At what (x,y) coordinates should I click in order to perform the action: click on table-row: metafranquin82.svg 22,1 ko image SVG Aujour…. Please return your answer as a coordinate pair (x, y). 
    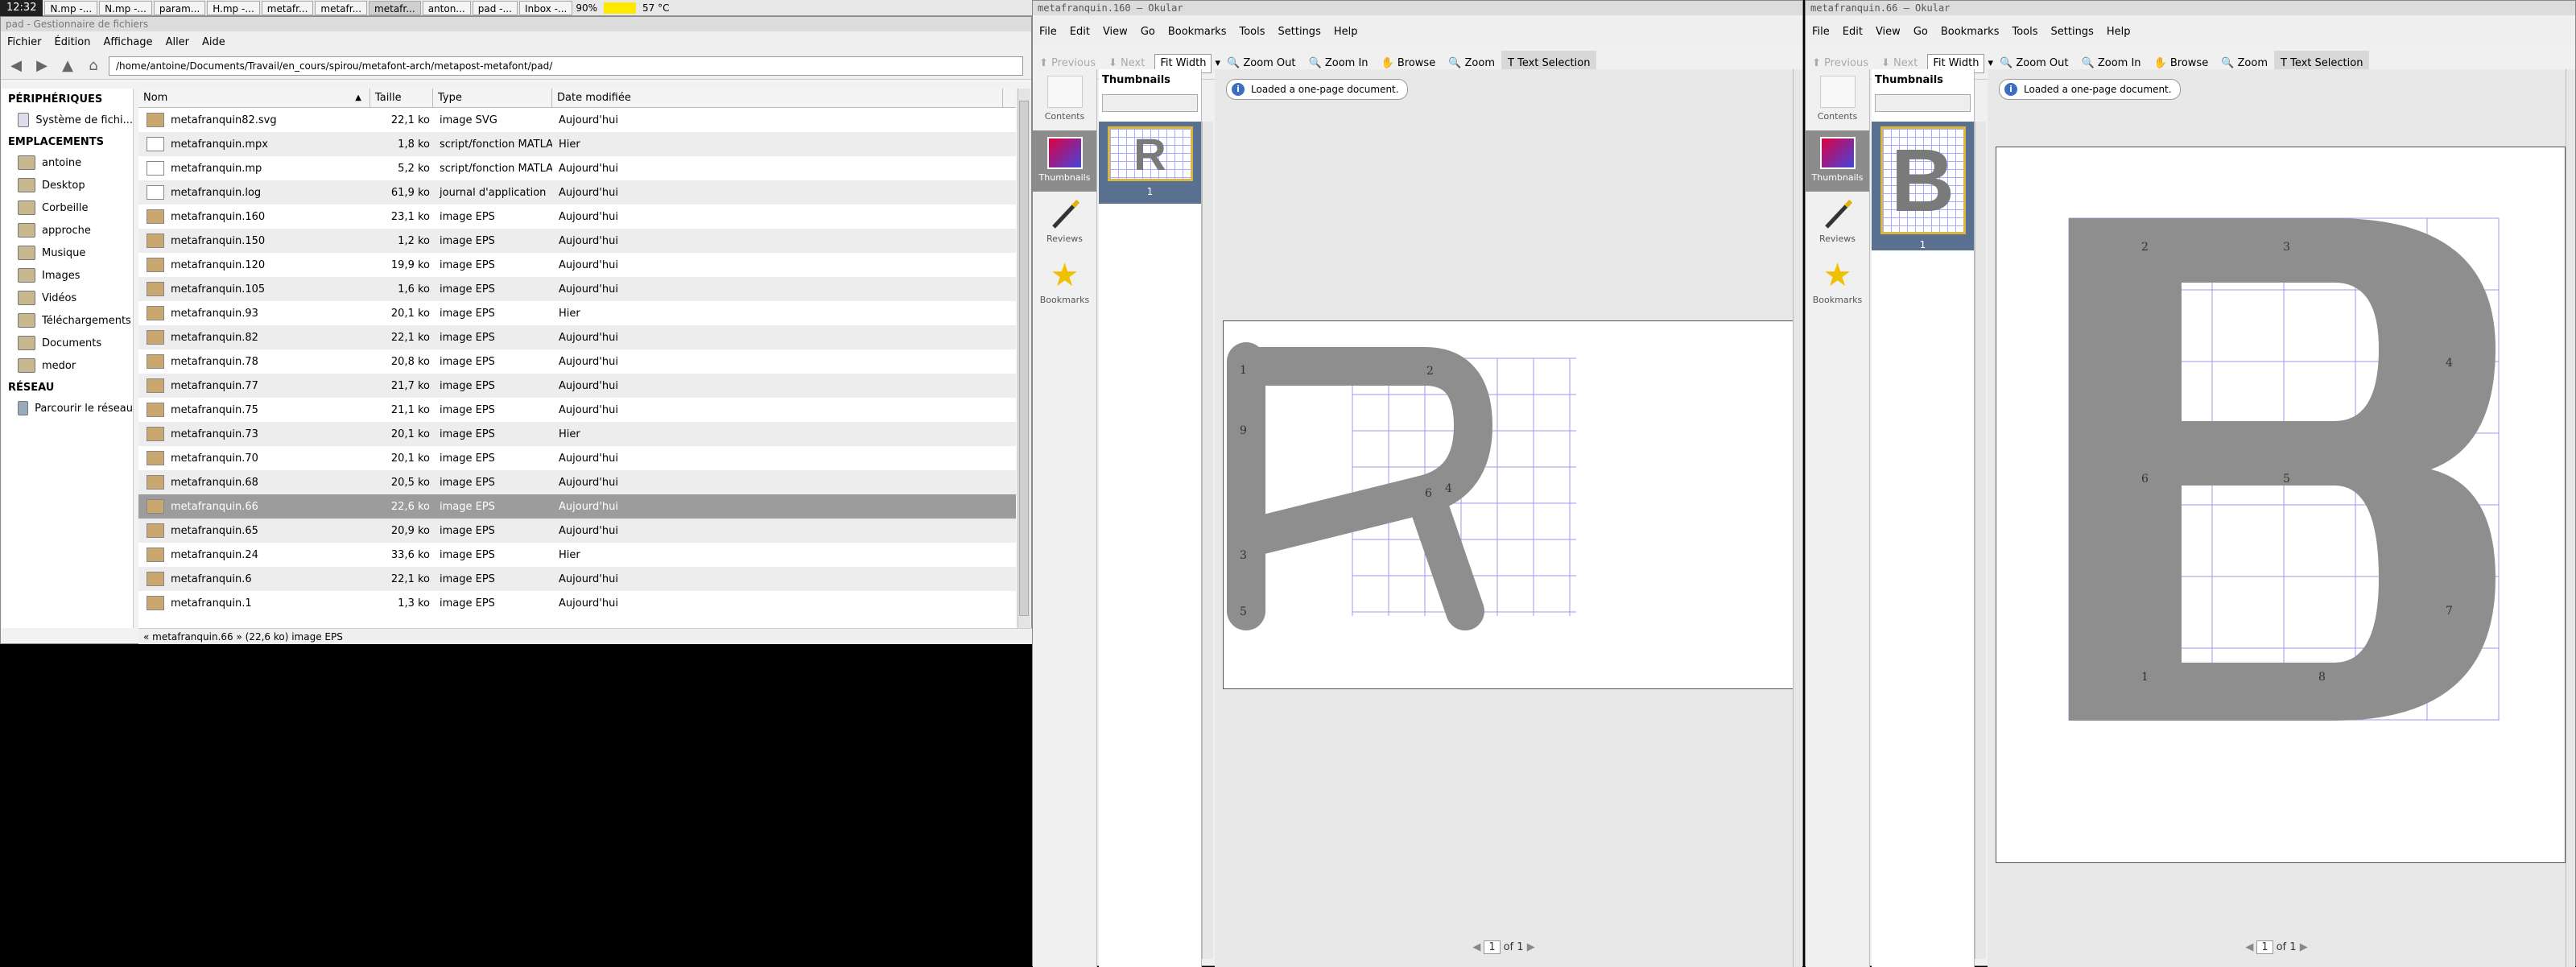
    Looking at the image, I should click on (577, 120).